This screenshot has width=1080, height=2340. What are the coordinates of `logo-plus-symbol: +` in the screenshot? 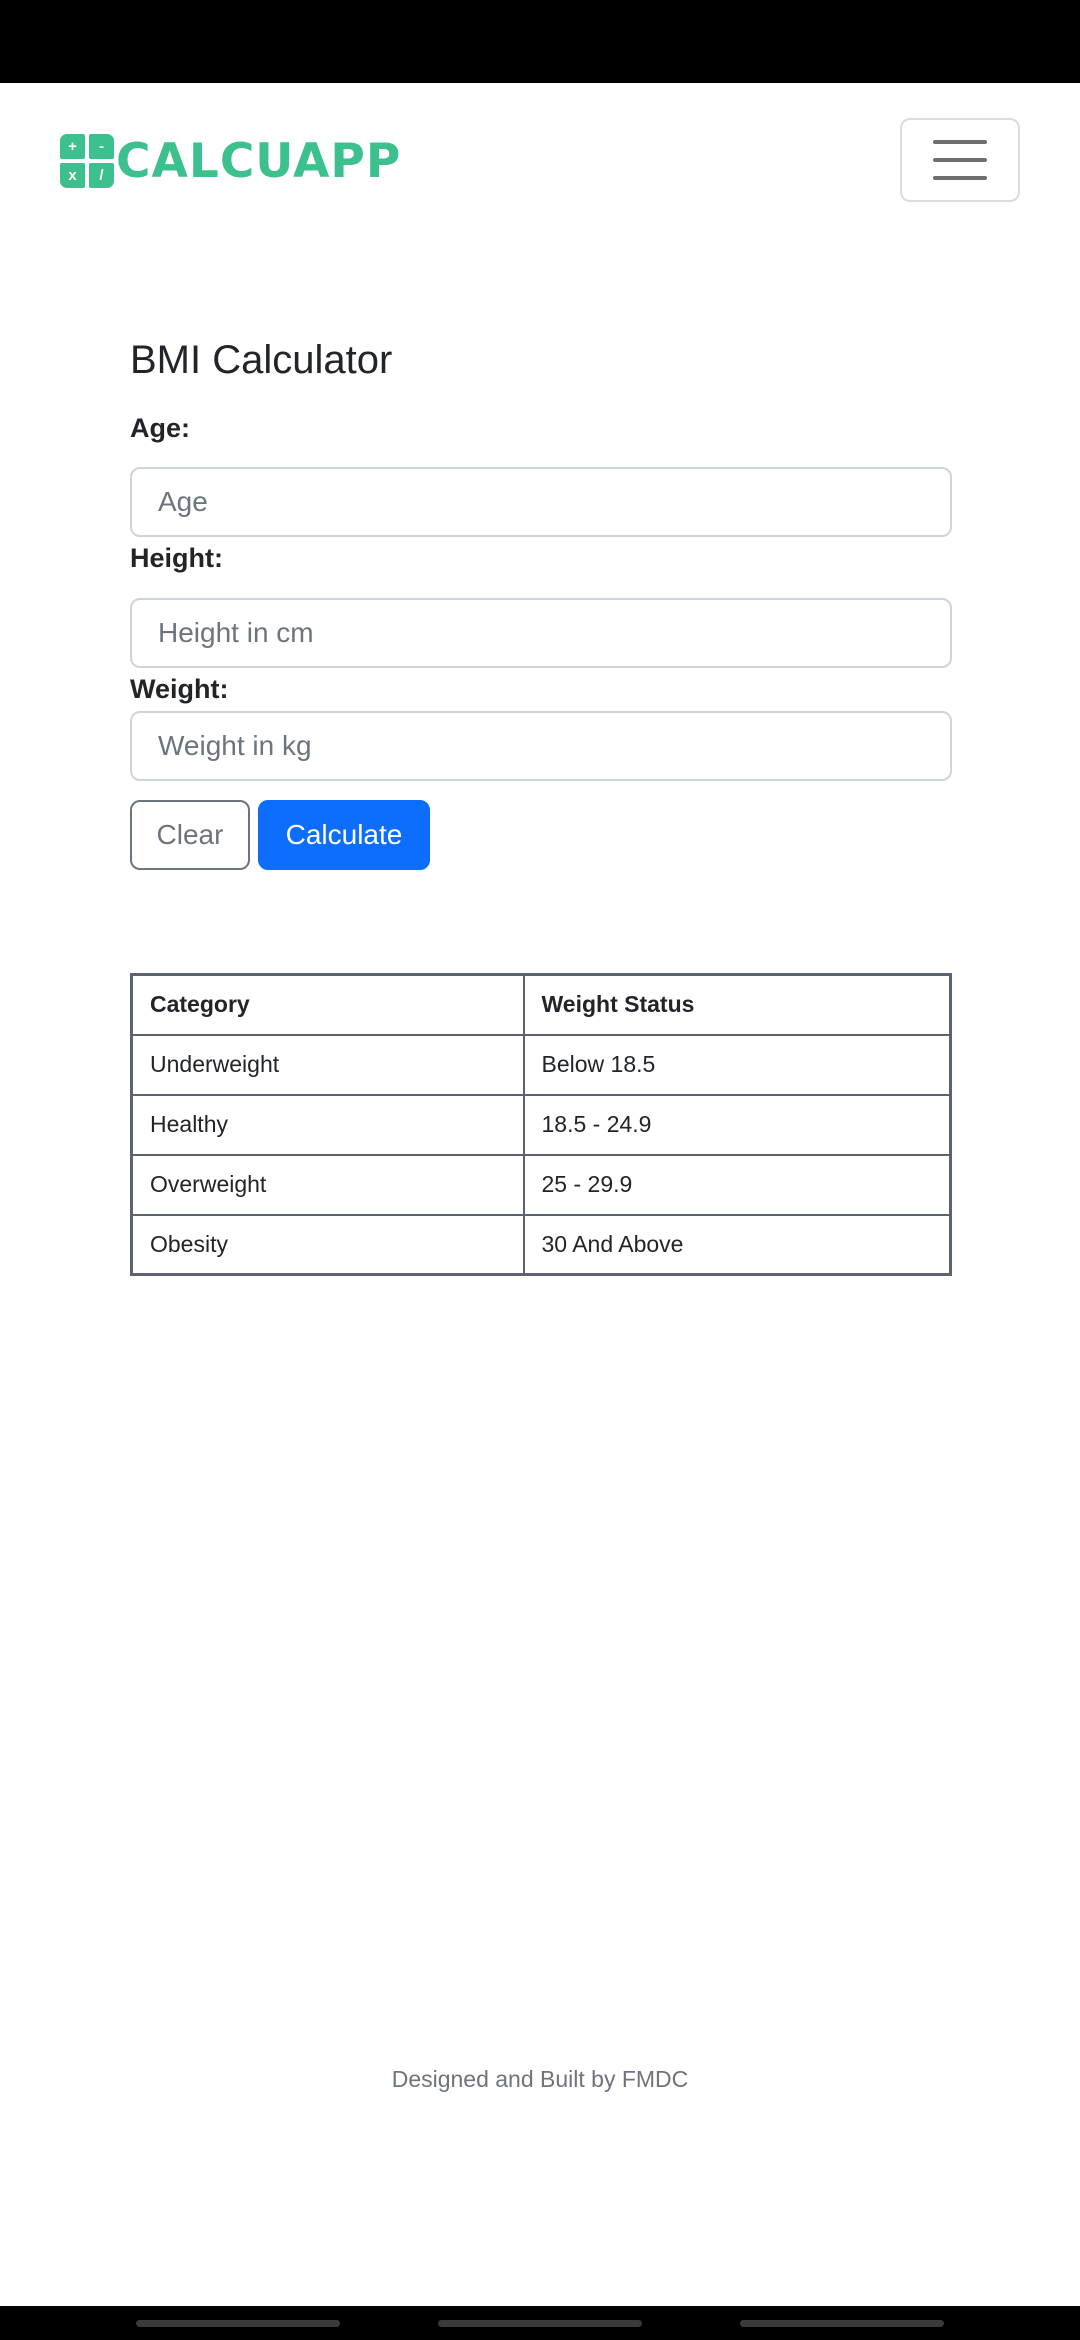 It's located at (72, 146).